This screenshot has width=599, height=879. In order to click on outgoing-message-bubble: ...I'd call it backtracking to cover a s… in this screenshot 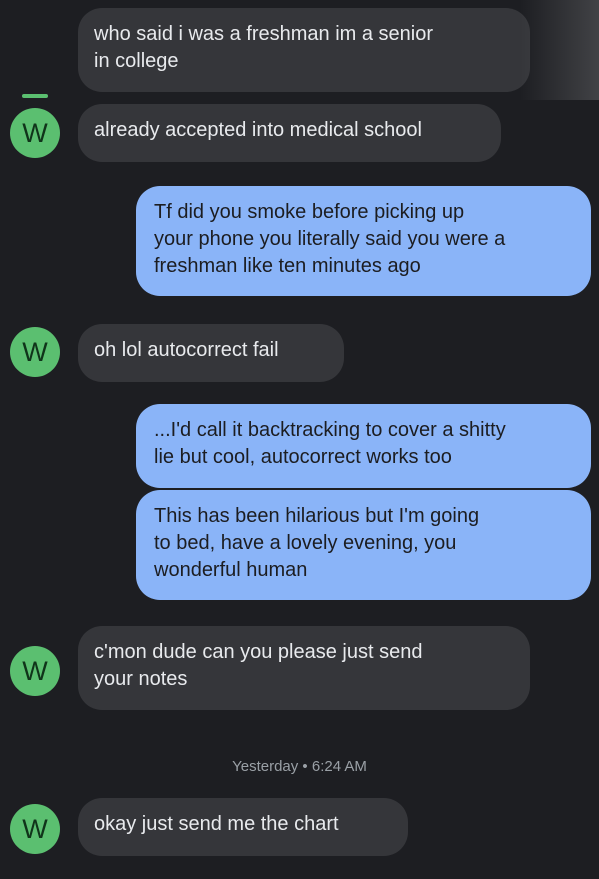, I will do `click(363, 446)`.